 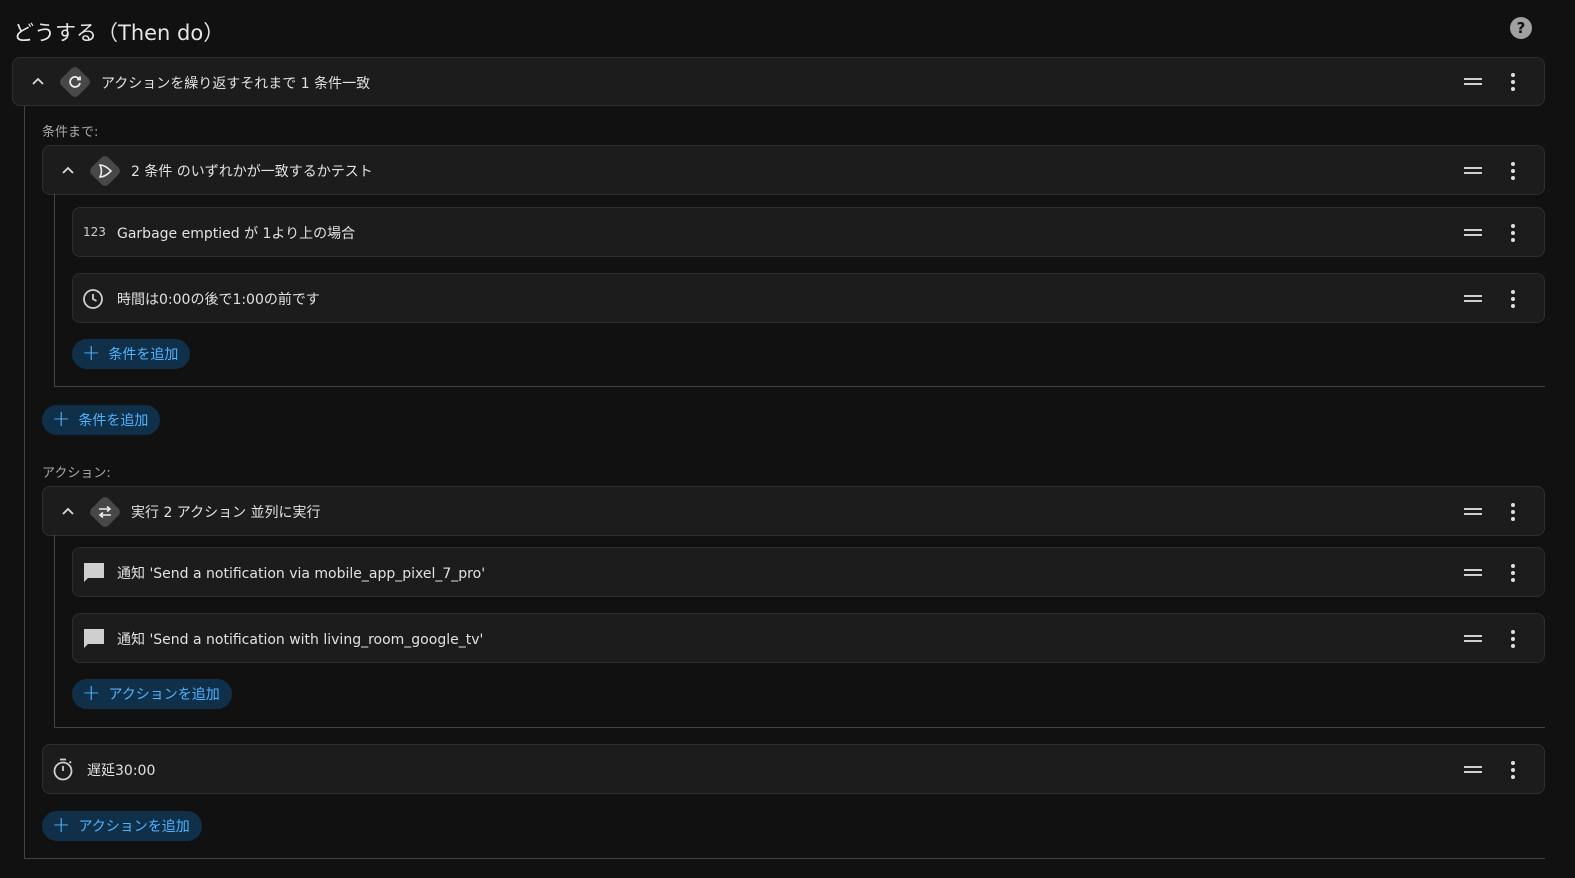 I want to click on condition-text: 時間は0:00の後で1:00の前です, so click(x=218, y=300).